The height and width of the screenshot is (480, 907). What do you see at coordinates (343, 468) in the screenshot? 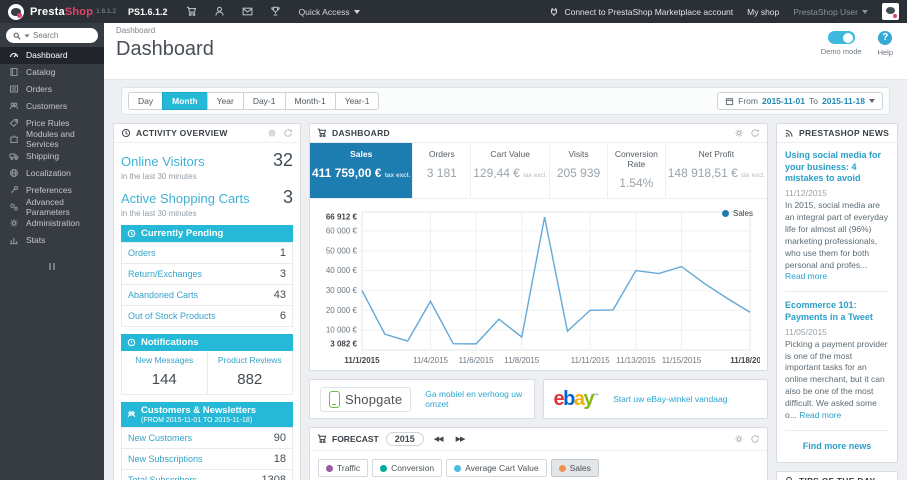
I see `legend-traffic-toggle: Traffic` at bounding box center [343, 468].